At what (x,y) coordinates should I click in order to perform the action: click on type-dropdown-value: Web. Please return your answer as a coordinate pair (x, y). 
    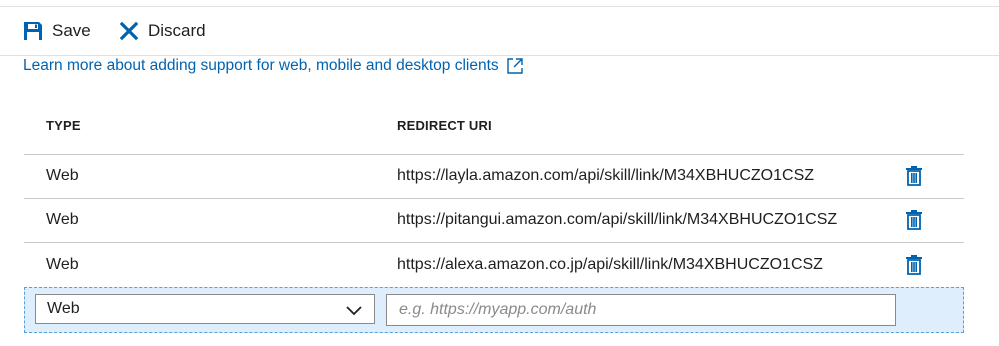
    Looking at the image, I should click on (63, 308).